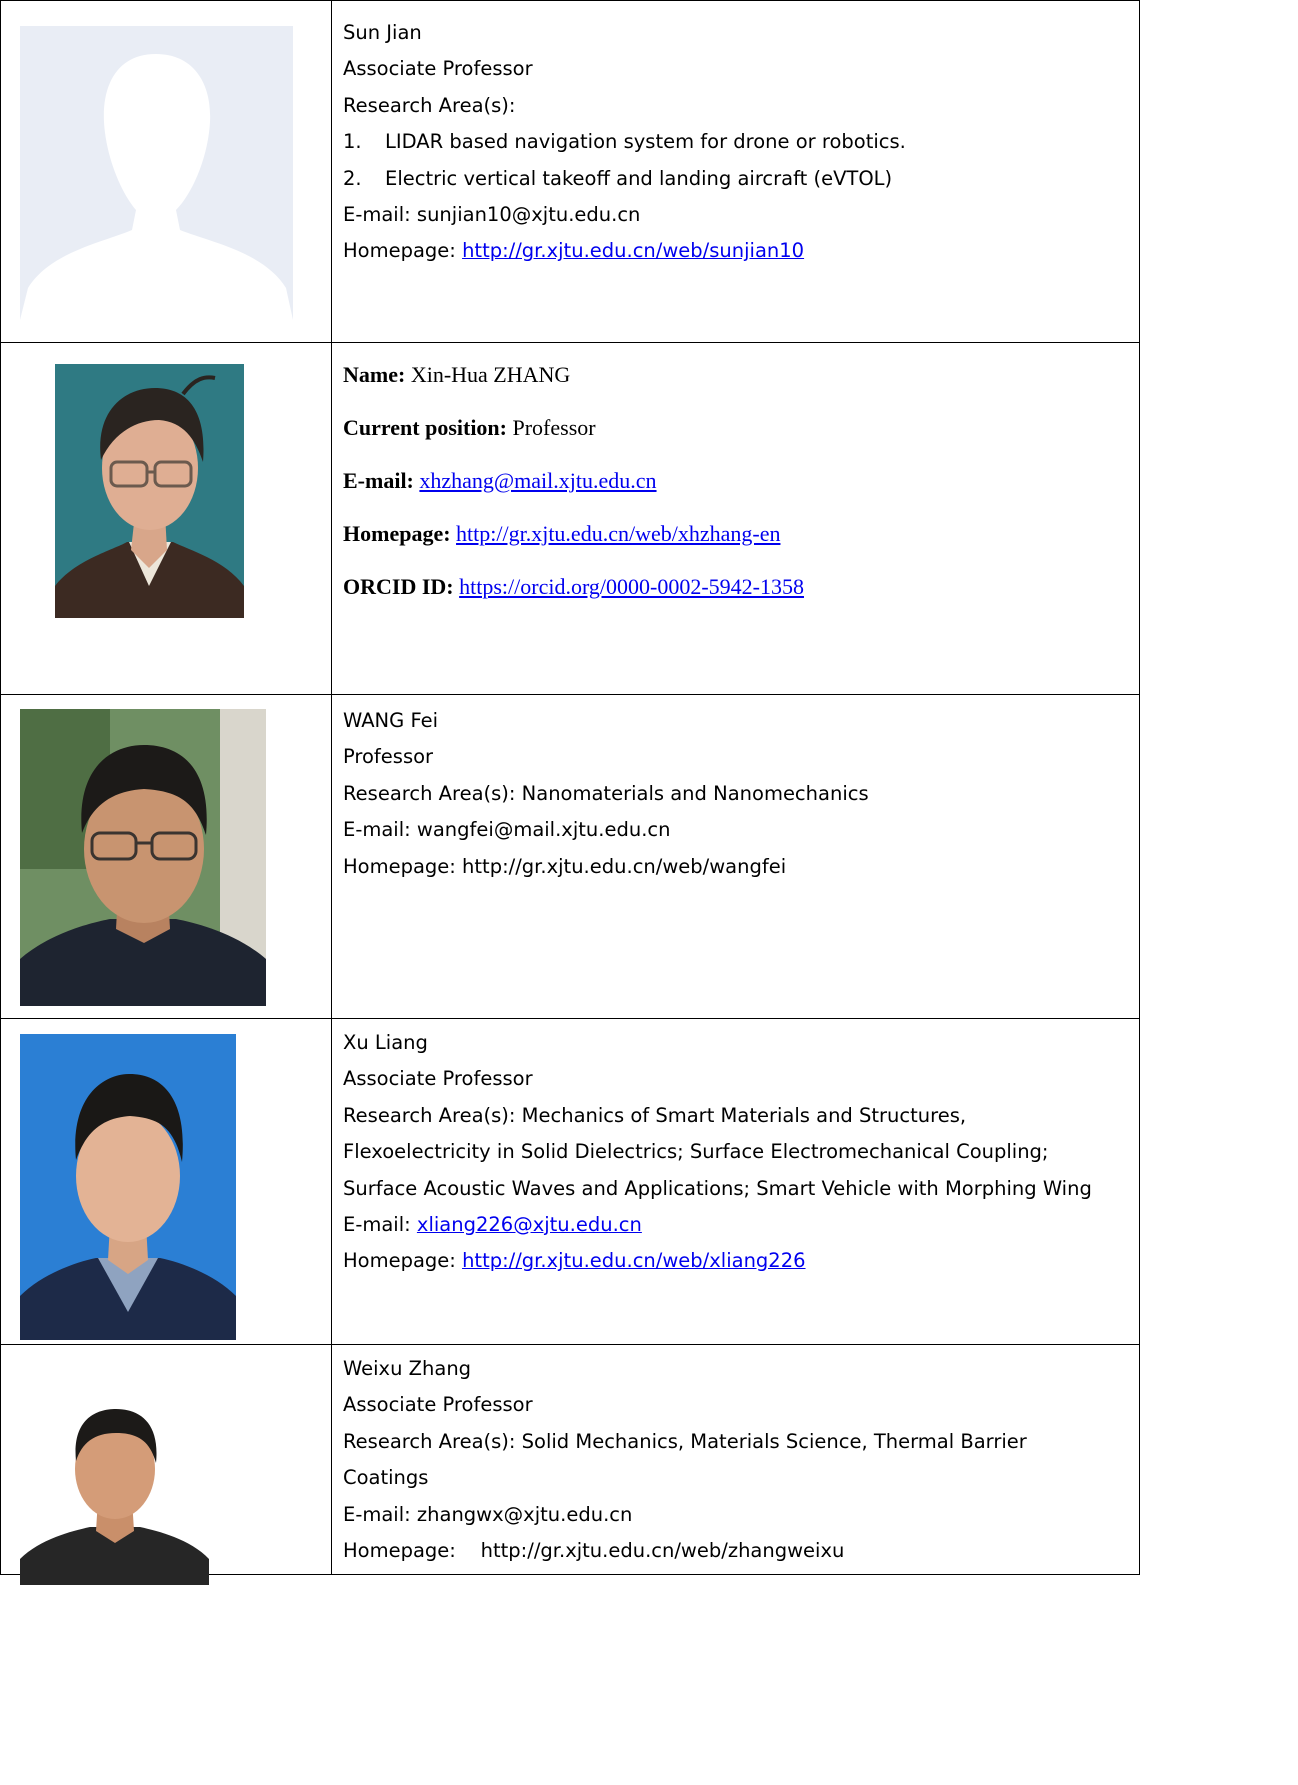  Describe the element at coordinates (391, 720) in the screenshot. I see `faculty-name: WANG Fei` at that location.